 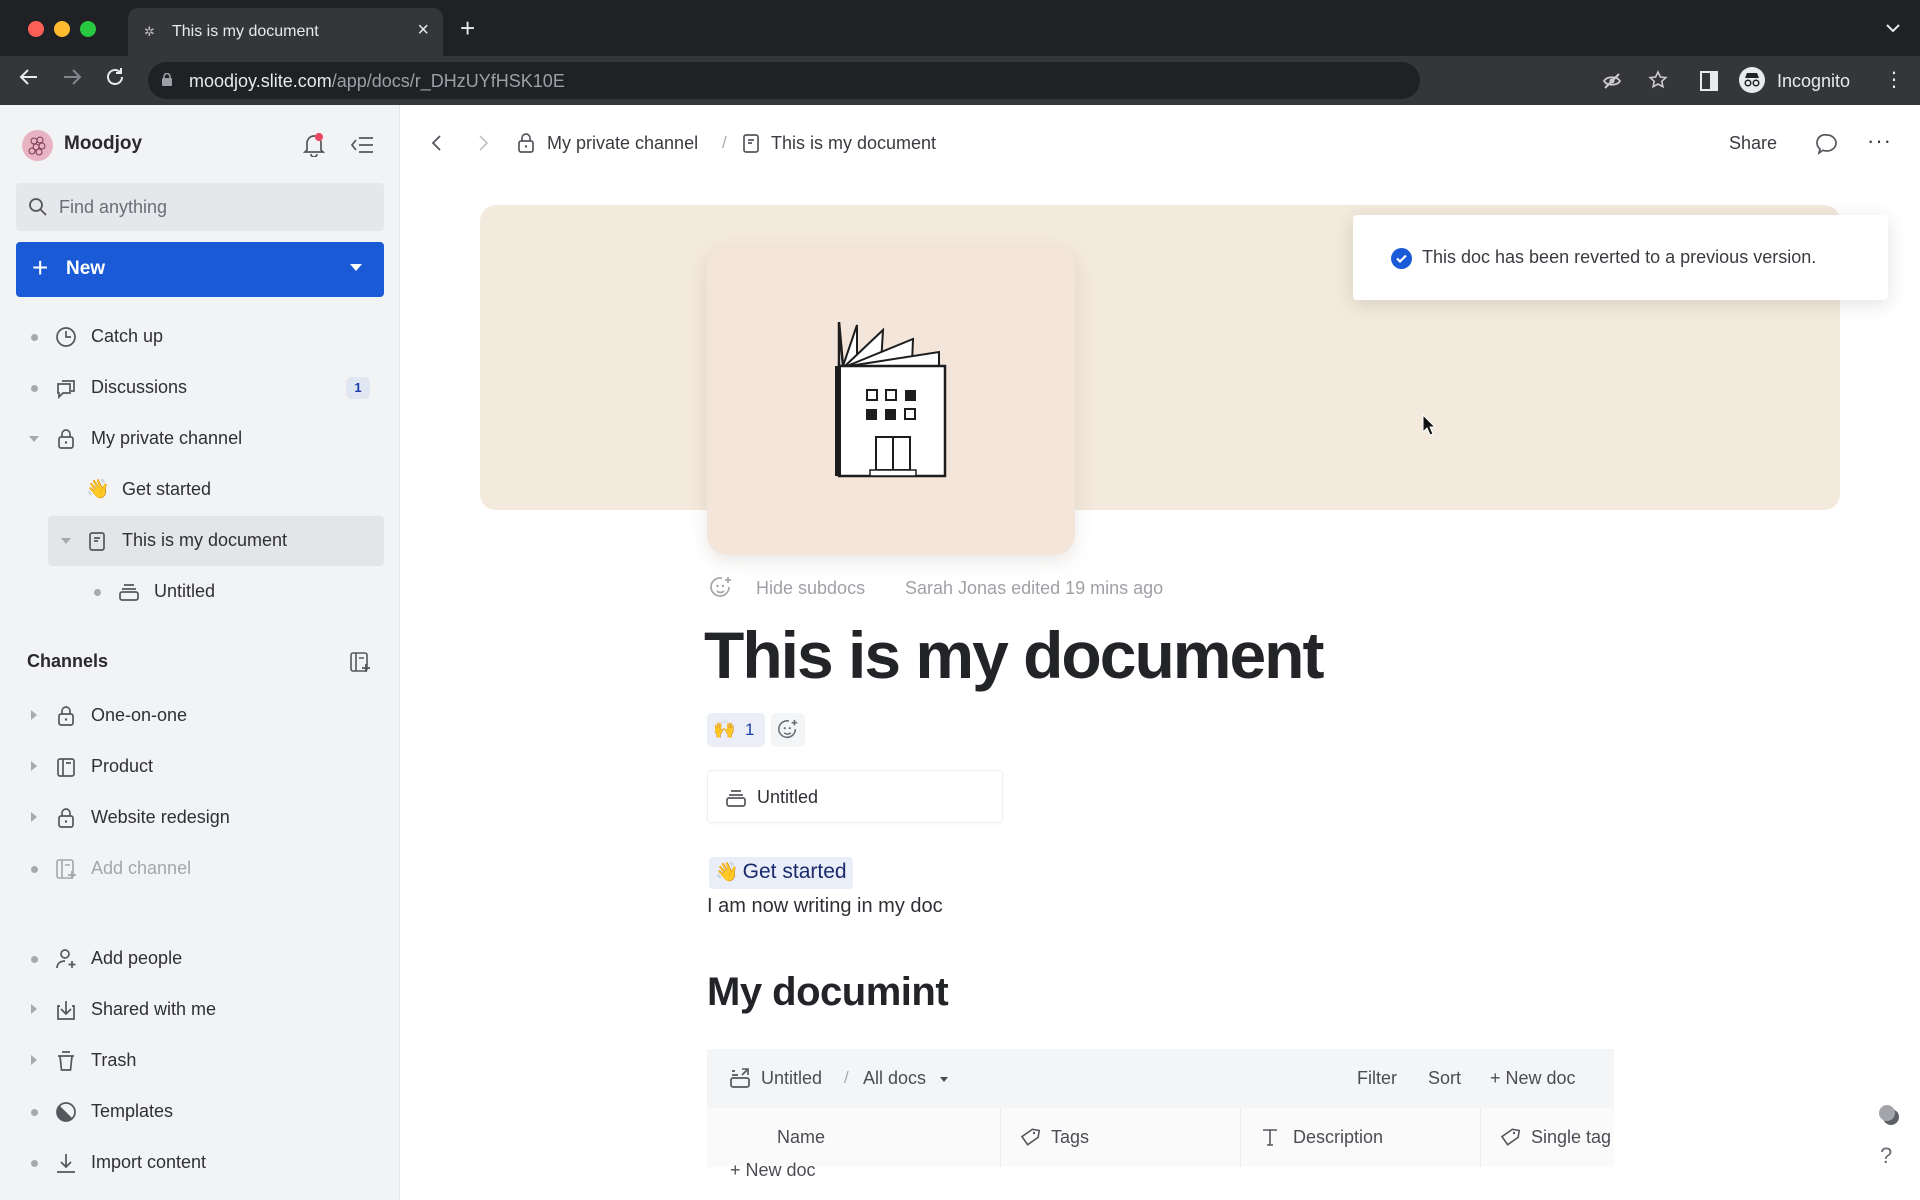 I want to click on breadcrumb-channel: My private channel, so click(x=622, y=143).